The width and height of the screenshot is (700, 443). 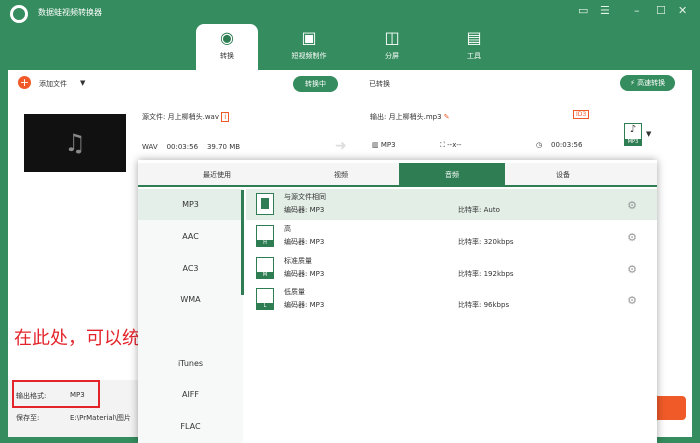 What do you see at coordinates (150, 147) in the screenshot?
I see `src-format: WAV` at bounding box center [150, 147].